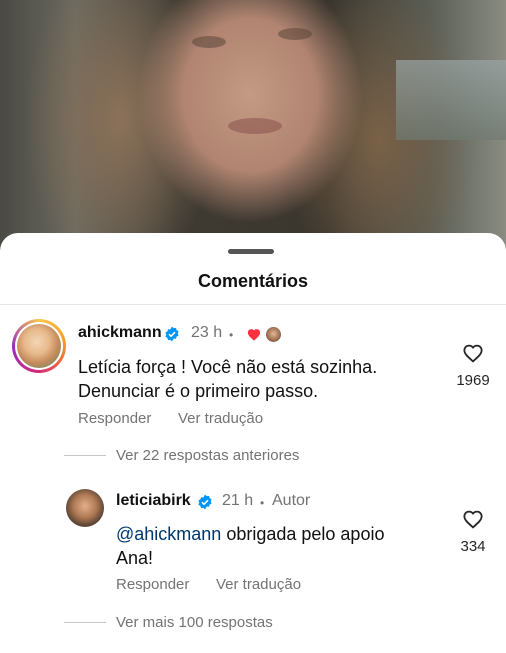  I want to click on author-liked-avatar, so click(273, 334).